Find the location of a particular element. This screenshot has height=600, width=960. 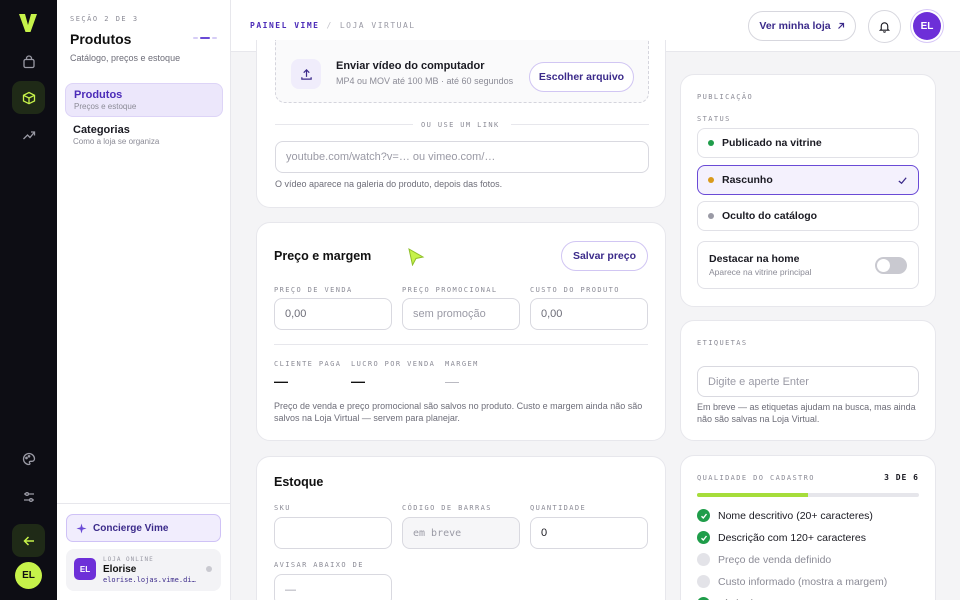

status-option-hidden: Oculto do catálogo is located at coordinates (808, 216).